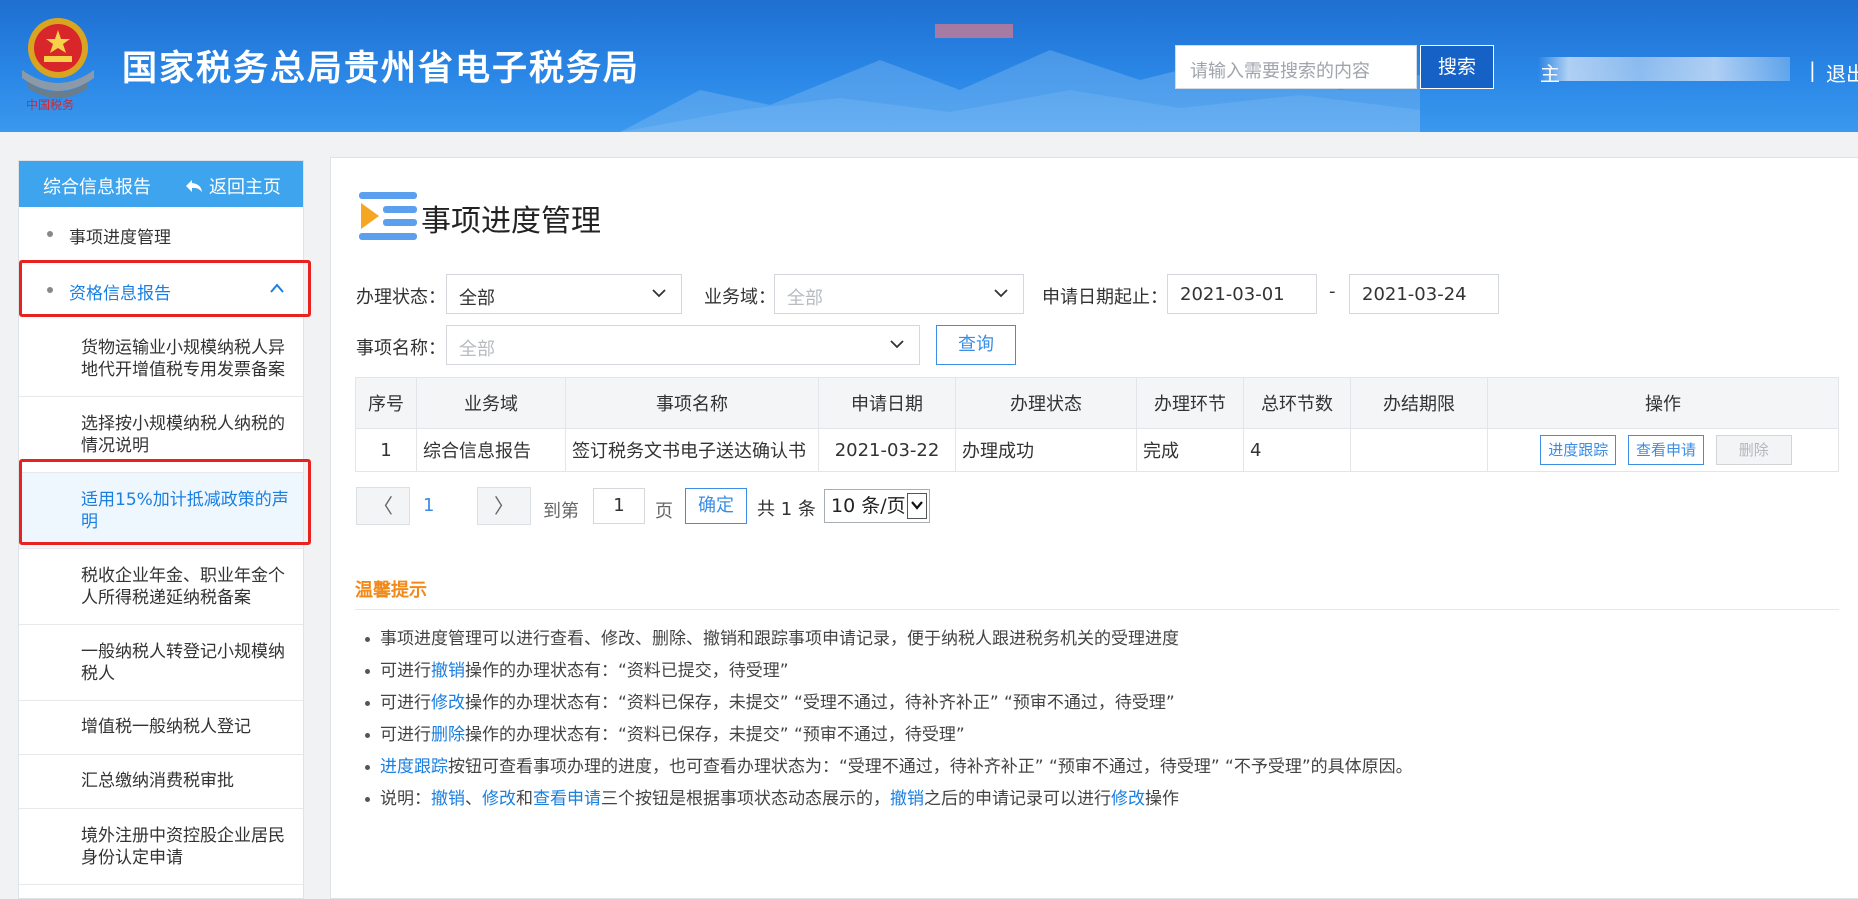 This screenshot has height=899, width=1858. What do you see at coordinates (561, 511) in the screenshot?
I see `goto-label: 到第` at bounding box center [561, 511].